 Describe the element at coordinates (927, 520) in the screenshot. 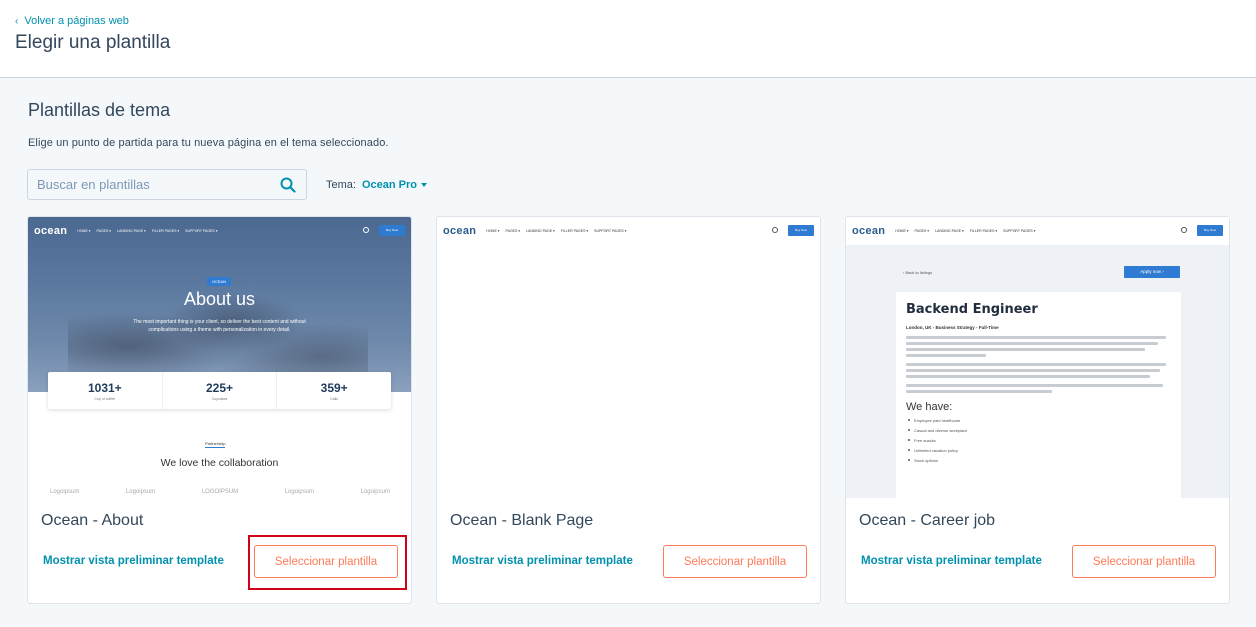

I see `card-title: Ocean - Career job` at that location.